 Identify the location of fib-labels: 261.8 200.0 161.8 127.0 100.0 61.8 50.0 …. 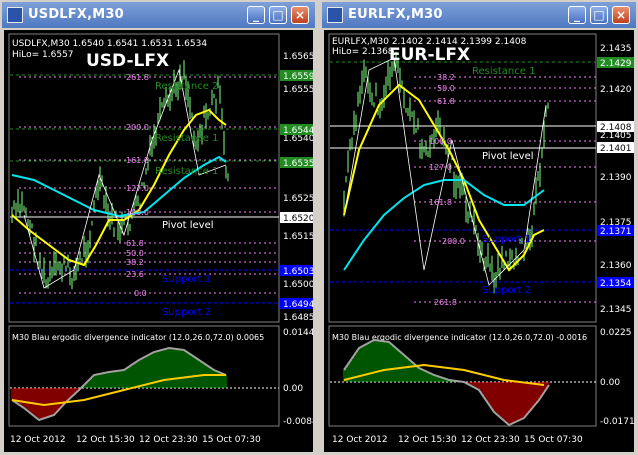
(137, 185).